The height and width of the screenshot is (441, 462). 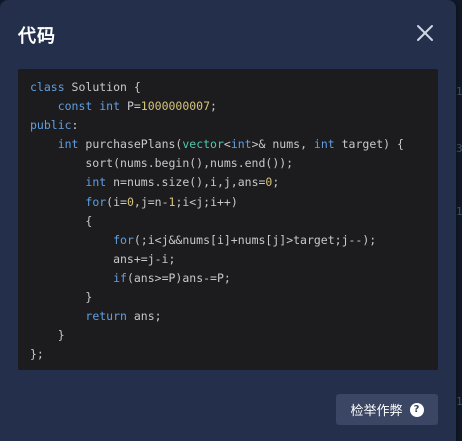 I want to click on code-token: >& nums,, so click(x=282, y=144).